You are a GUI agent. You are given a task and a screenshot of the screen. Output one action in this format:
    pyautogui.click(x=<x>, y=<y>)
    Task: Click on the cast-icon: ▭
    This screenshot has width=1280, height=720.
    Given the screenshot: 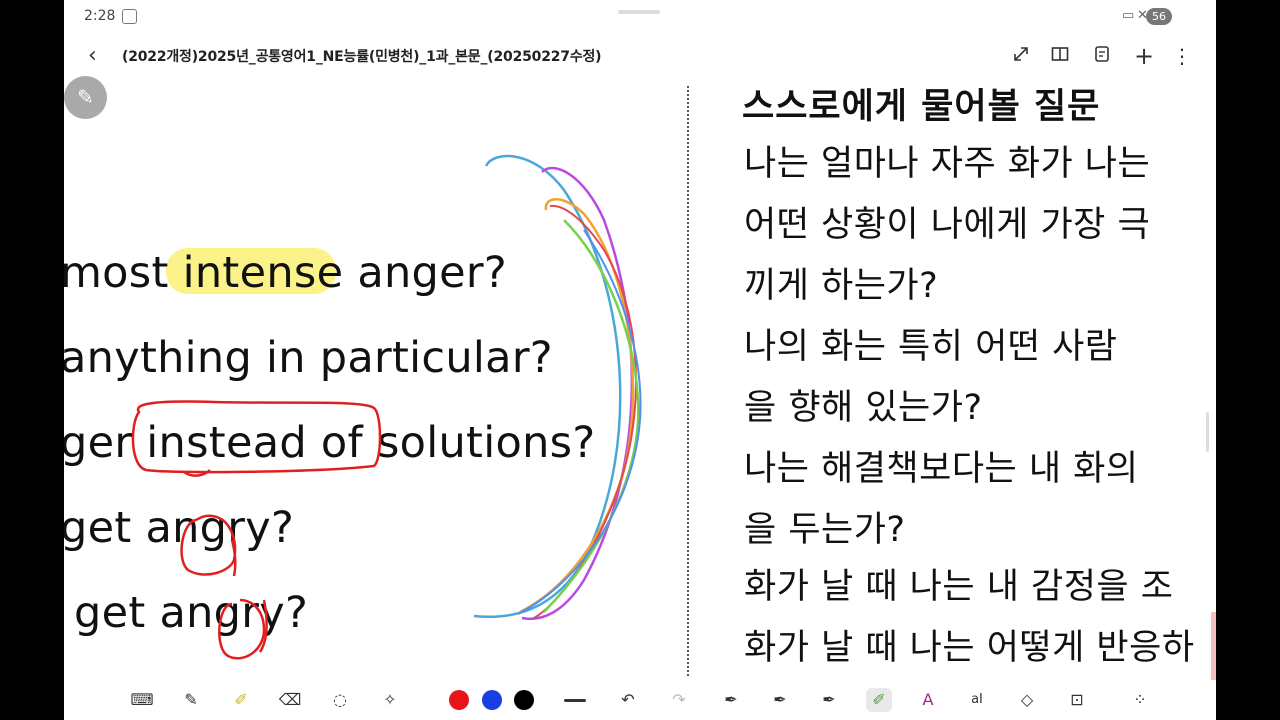 What is the action you would take?
    pyautogui.click(x=1128, y=15)
    